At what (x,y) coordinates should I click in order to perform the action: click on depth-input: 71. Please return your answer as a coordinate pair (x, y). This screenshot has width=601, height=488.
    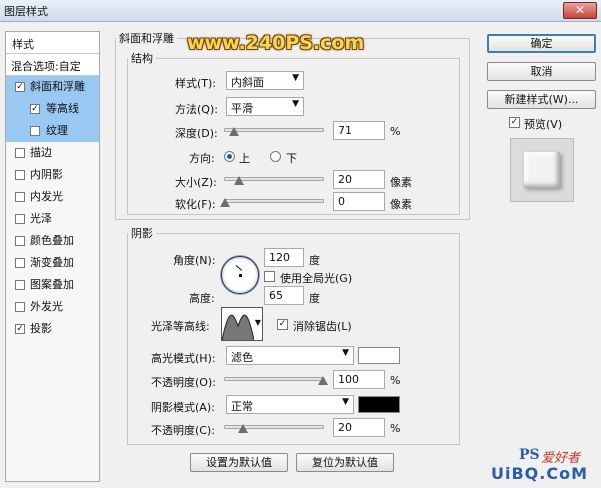
    Looking at the image, I should click on (359, 130).